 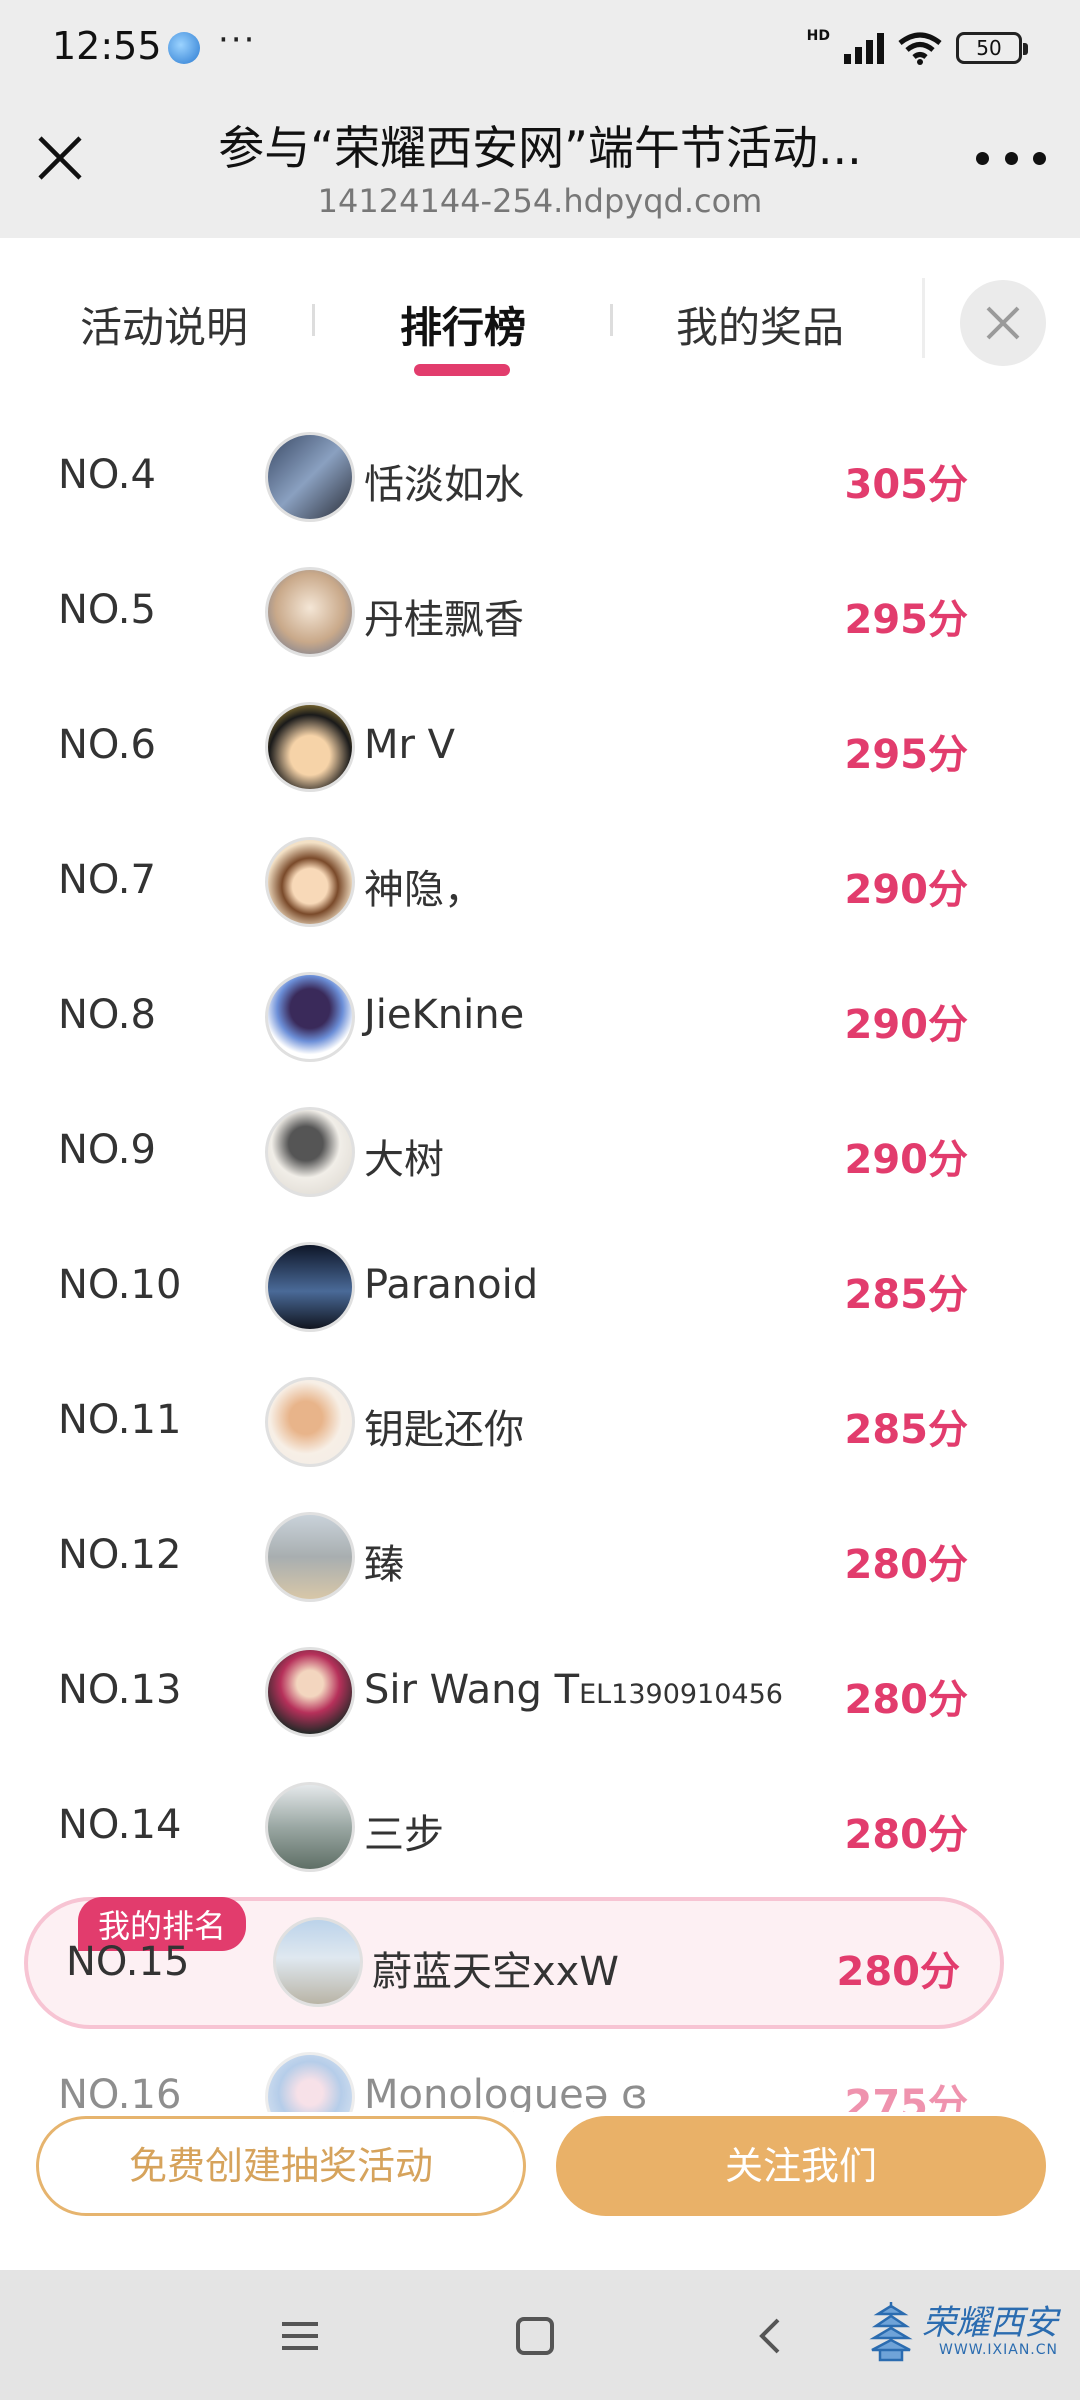 I want to click on page-url: 14124144-254.hdpyqd.com, so click(x=540, y=201).